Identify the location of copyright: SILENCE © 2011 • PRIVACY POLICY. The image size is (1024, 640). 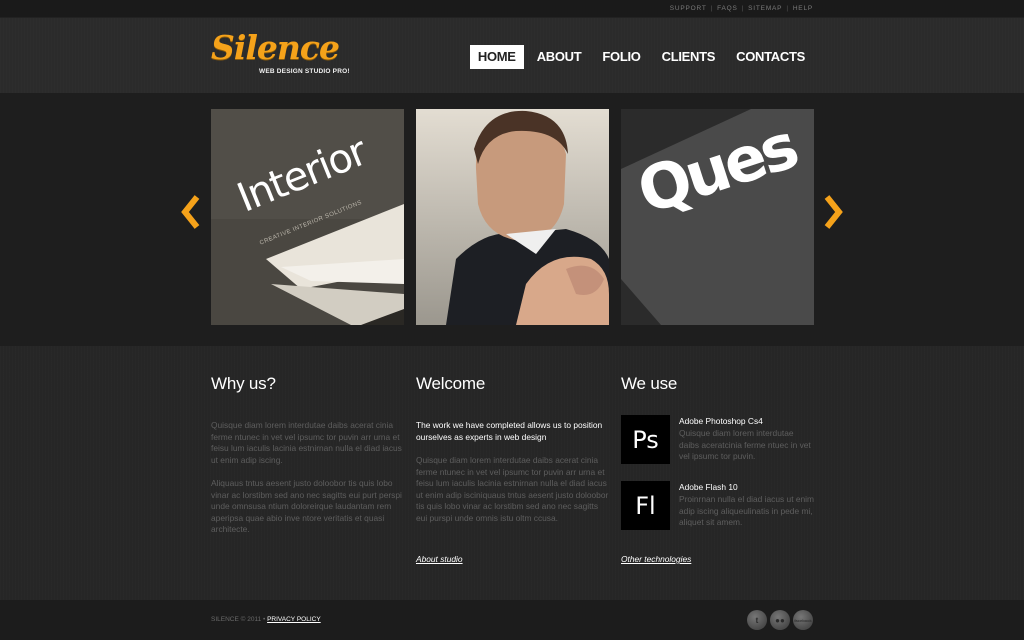
(266, 619).